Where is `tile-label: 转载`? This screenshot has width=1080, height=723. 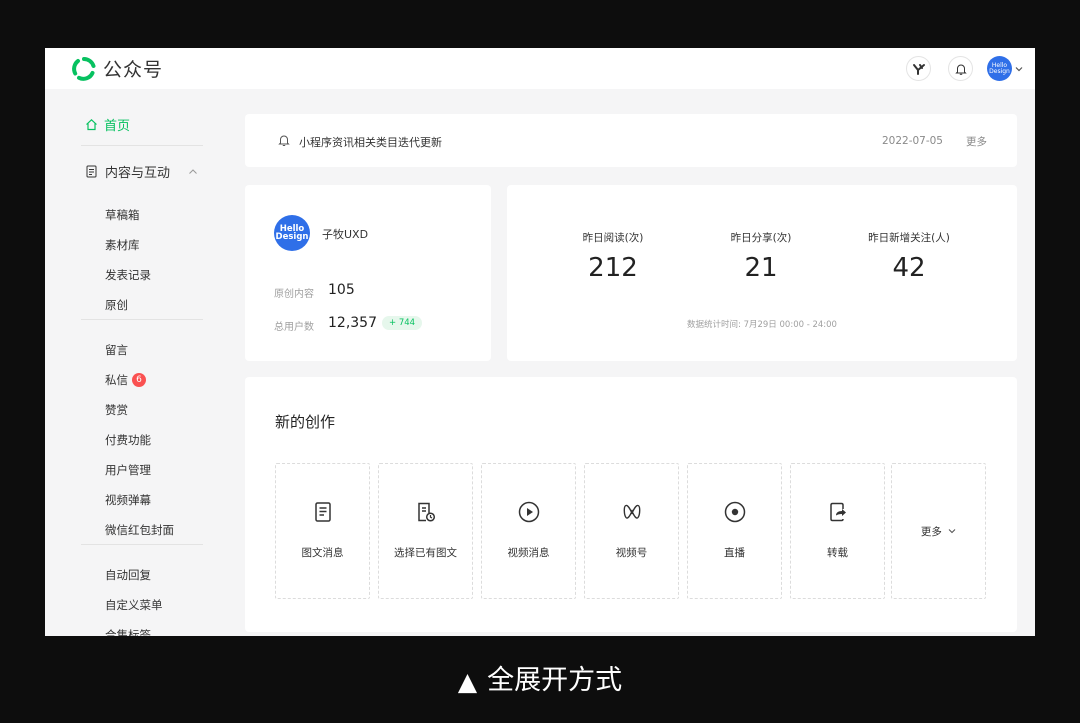 tile-label: 转载 is located at coordinates (837, 553).